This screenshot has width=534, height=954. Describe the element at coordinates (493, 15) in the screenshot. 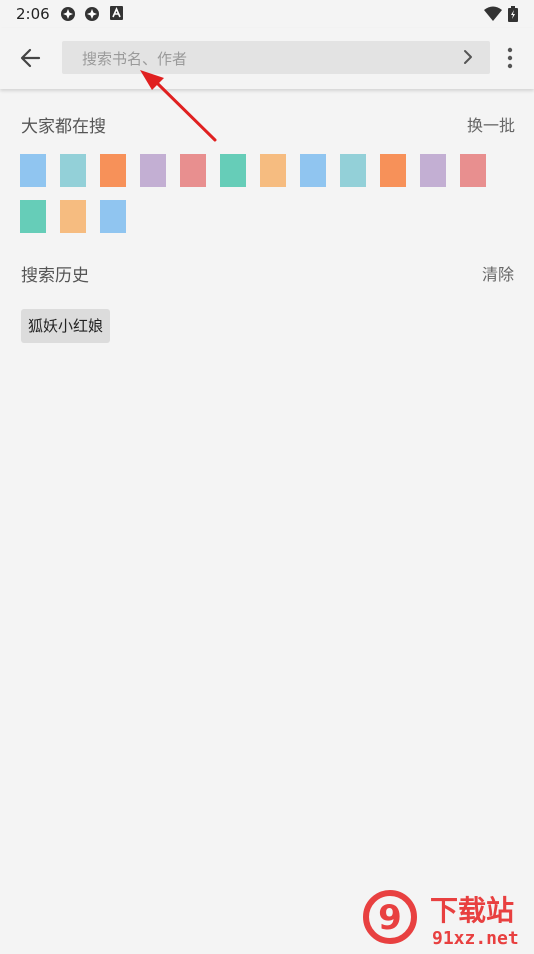

I see `wifi-icon` at that location.